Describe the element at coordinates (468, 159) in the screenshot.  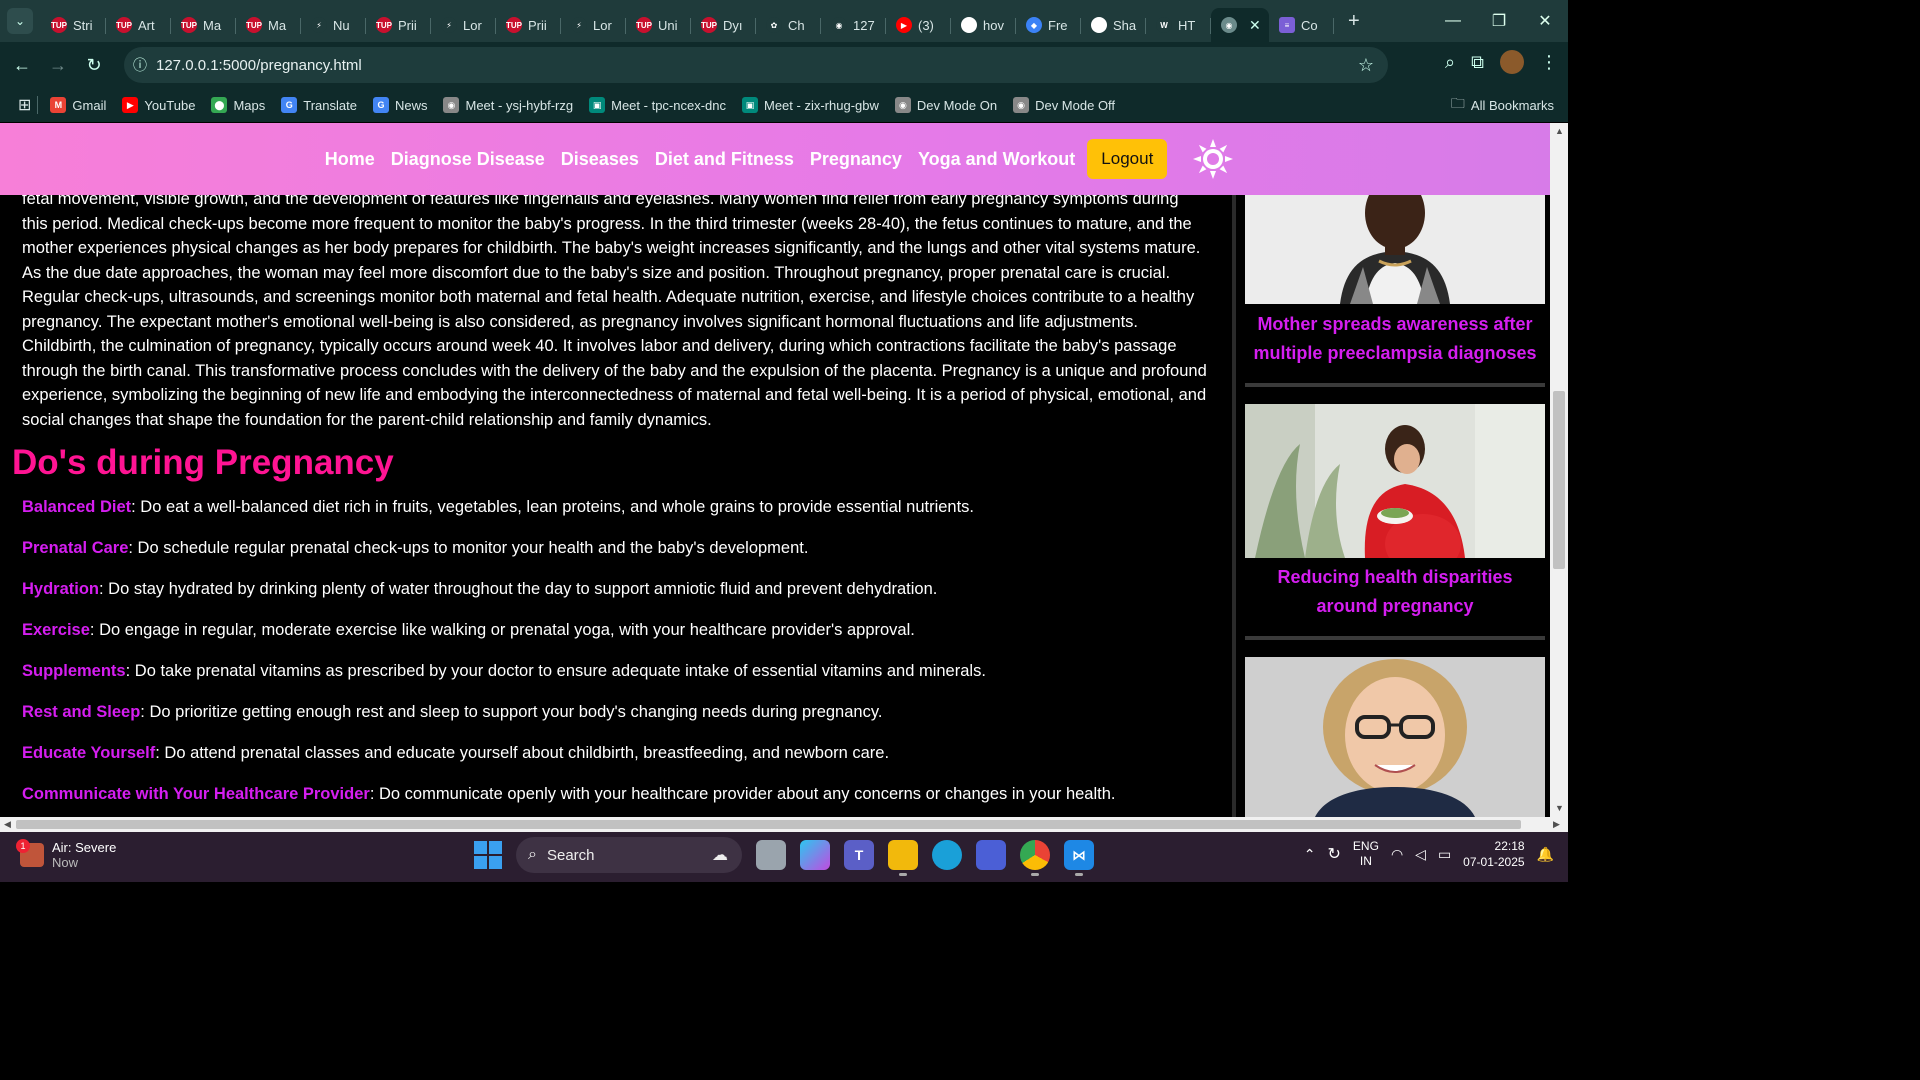
I see `nav-diagnose-disease: Diagnose Disease` at that location.